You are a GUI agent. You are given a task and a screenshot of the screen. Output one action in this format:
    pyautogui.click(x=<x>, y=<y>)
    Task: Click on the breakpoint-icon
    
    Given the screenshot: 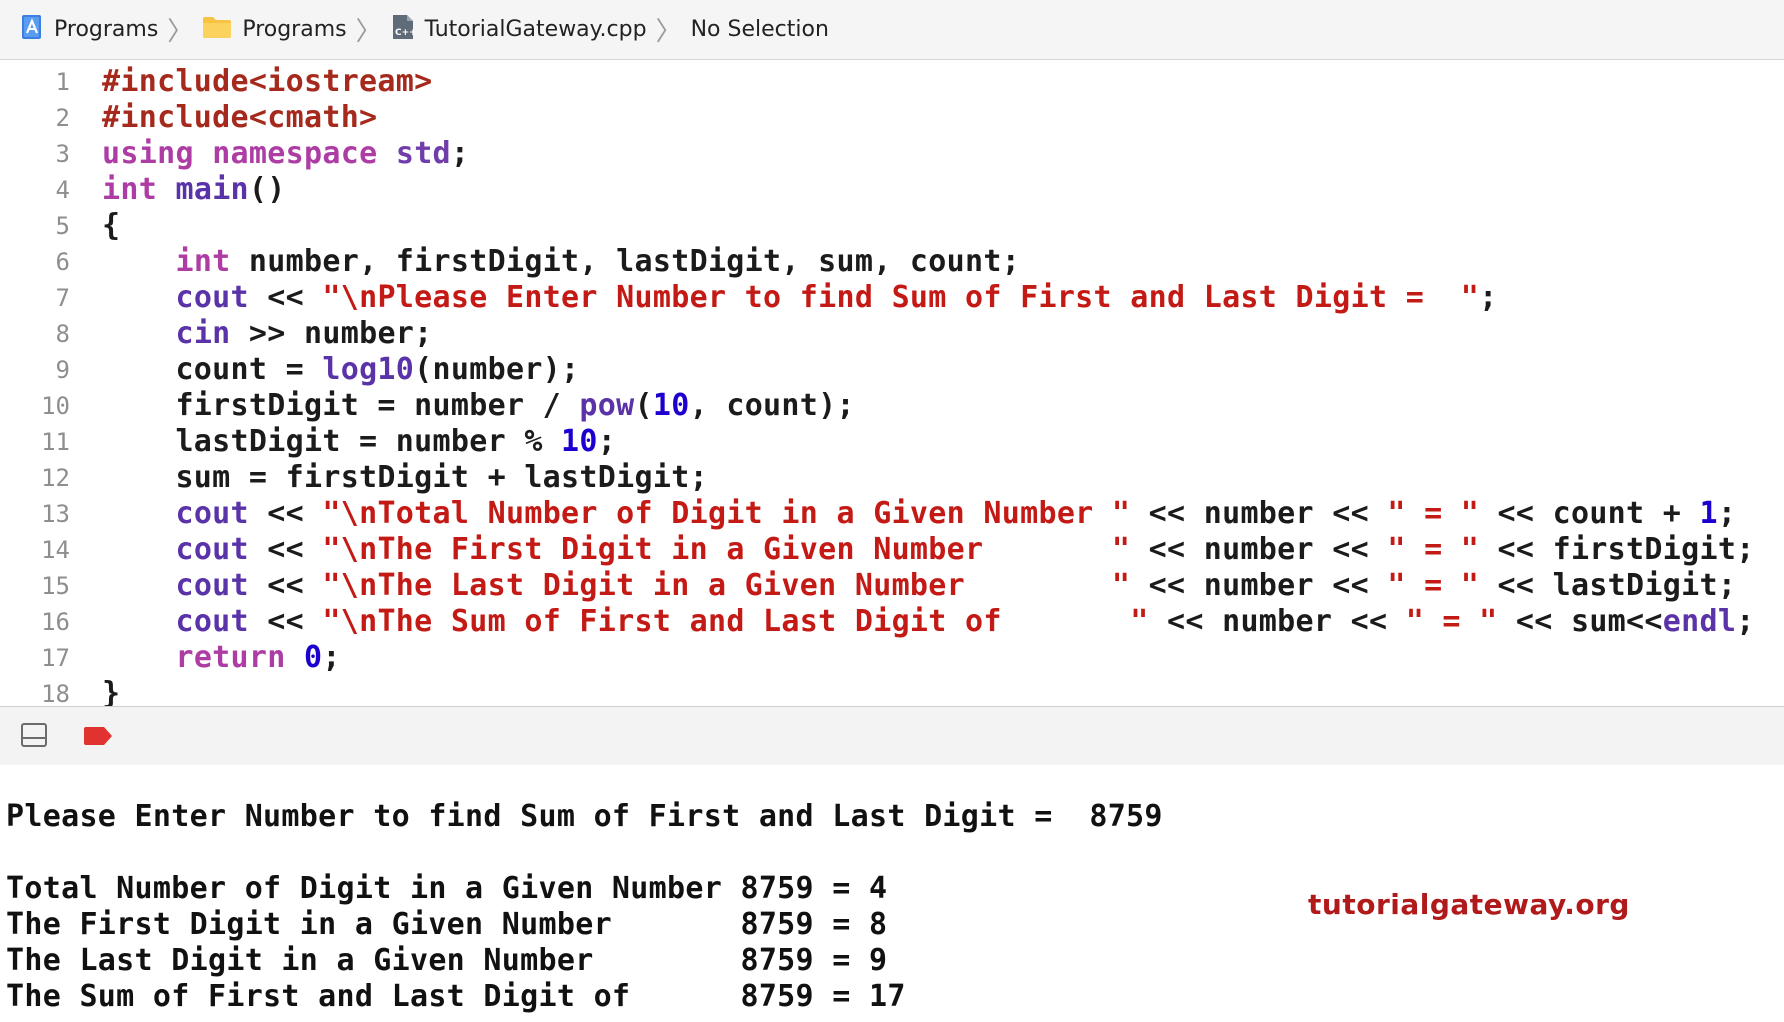 What is the action you would take?
    pyautogui.click(x=98, y=738)
    